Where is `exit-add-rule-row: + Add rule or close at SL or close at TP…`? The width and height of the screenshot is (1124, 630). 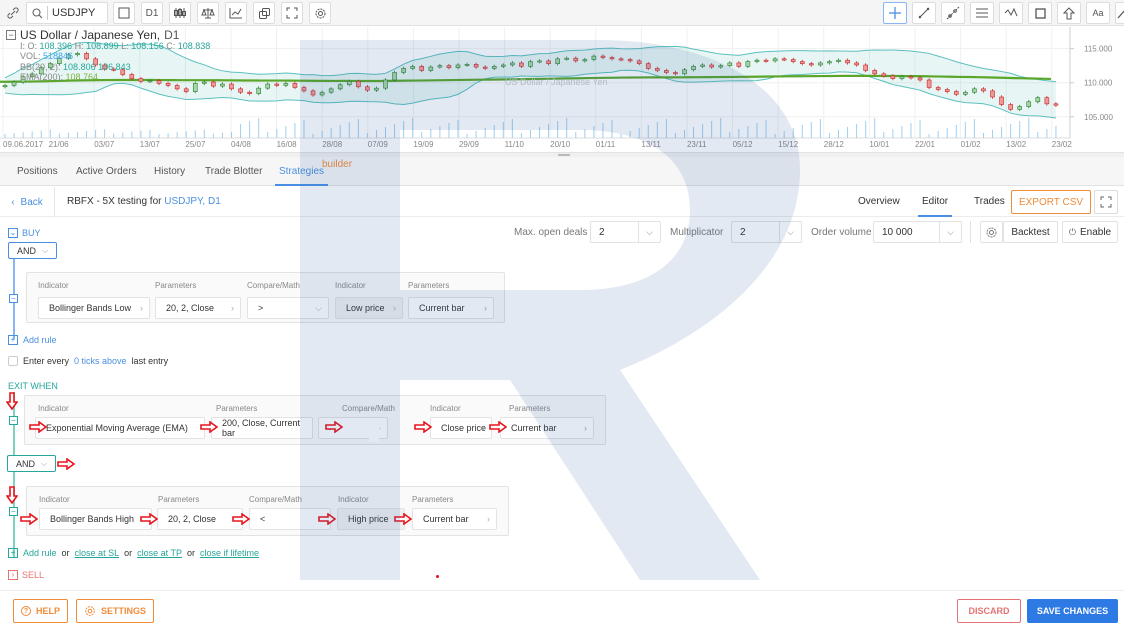 exit-add-rule-row: + Add rule or close at SL or close at TP… is located at coordinates (133, 553).